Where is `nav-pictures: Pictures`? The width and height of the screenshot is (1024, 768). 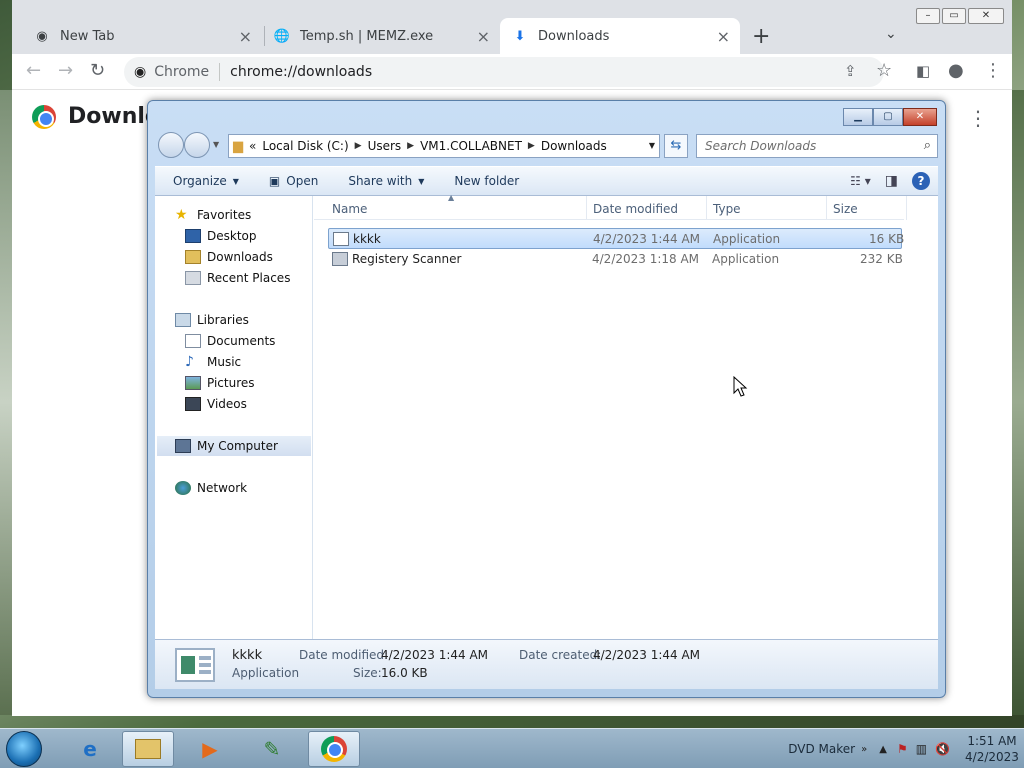
nav-pictures: Pictures is located at coordinates (220, 383).